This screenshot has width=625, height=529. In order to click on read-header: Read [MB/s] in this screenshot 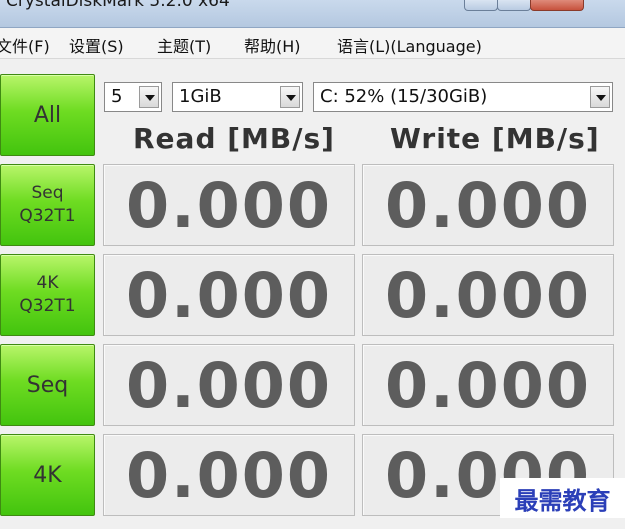, I will do `click(234, 138)`.